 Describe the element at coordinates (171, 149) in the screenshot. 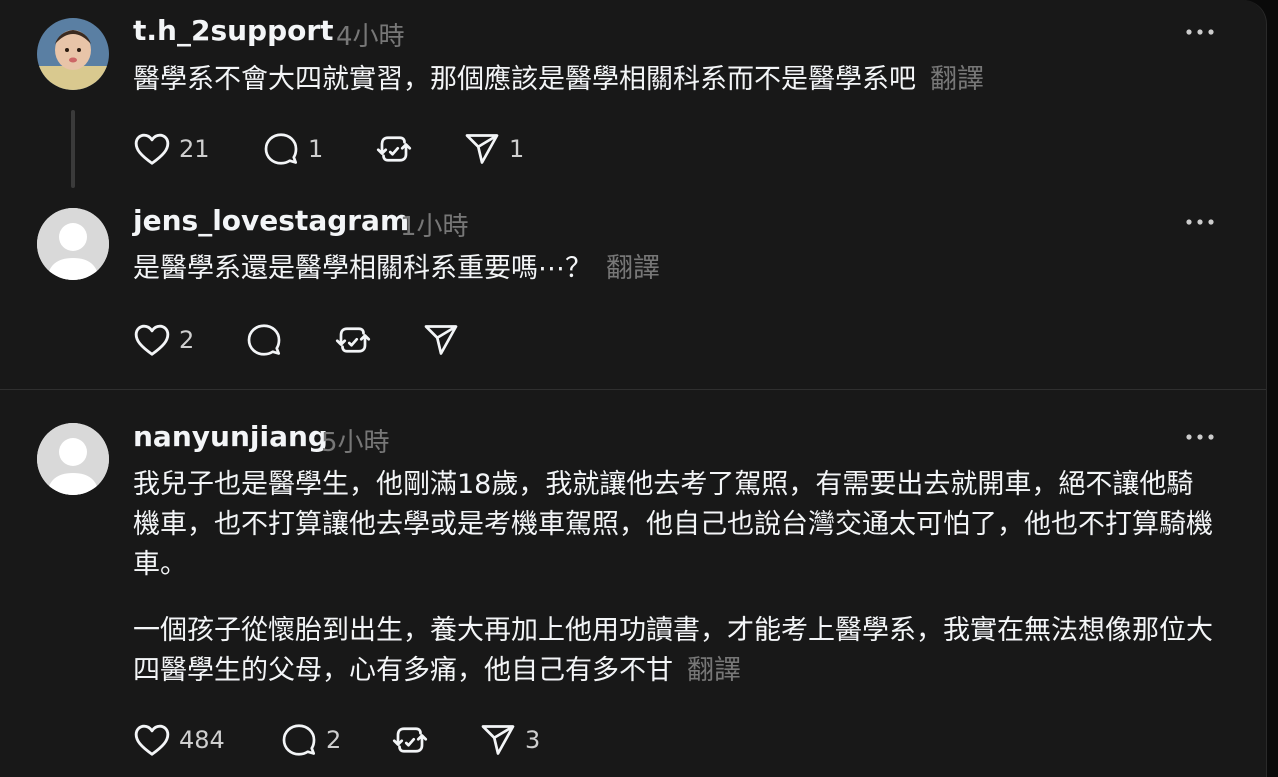

I see `like-button: 21` at that location.